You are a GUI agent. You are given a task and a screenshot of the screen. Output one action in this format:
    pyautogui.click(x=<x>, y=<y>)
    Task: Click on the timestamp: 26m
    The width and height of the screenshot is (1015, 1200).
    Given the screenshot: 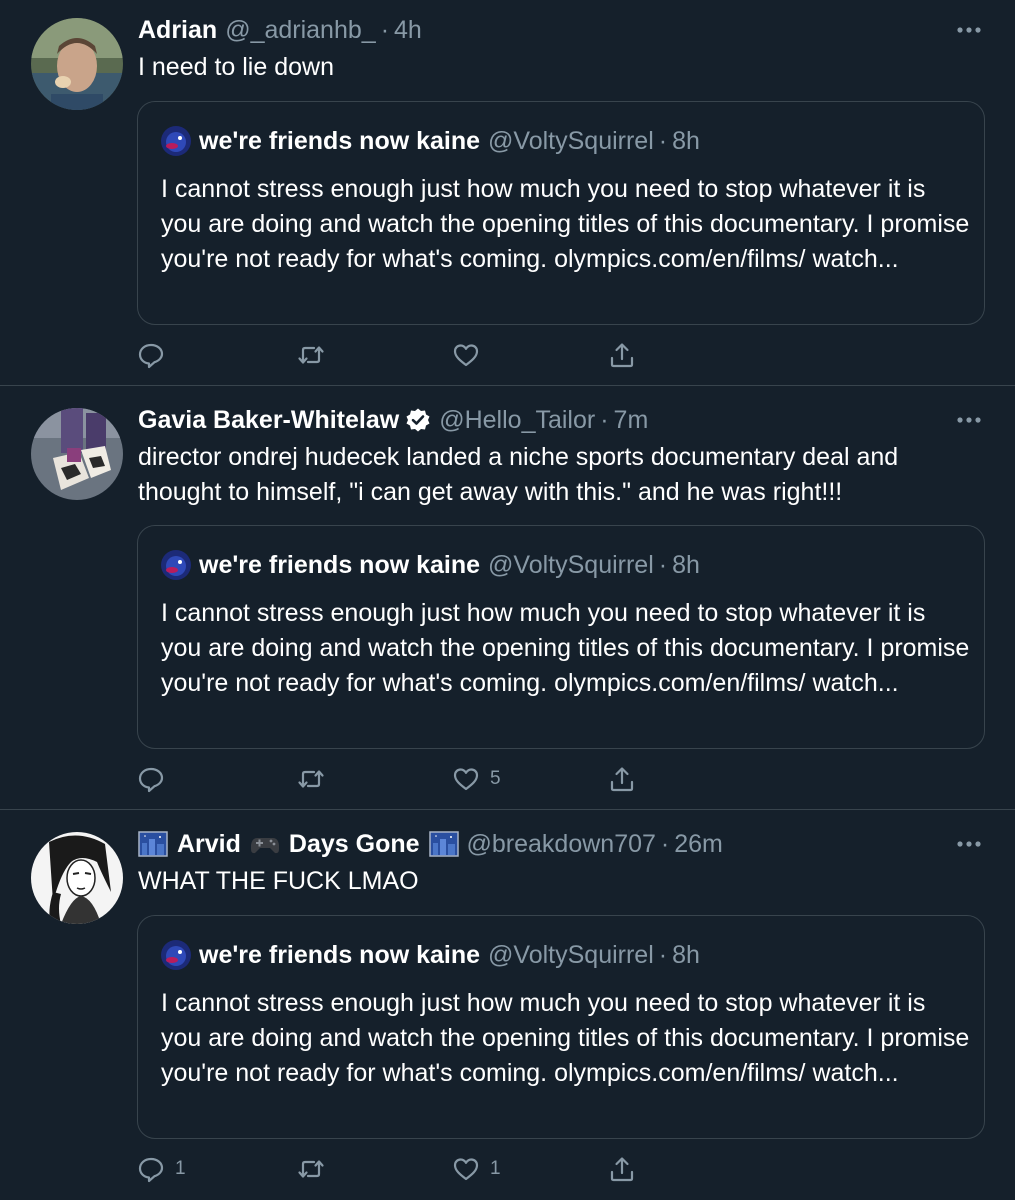 What is the action you would take?
    pyautogui.click(x=698, y=844)
    